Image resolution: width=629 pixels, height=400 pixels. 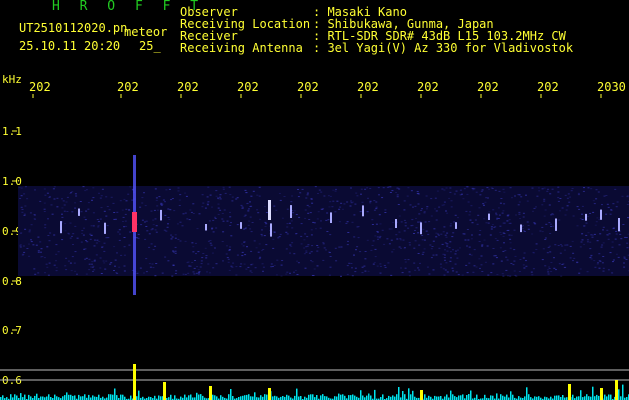 What do you see at coordinates (134, 222) in the screenshot?
I see `meteor-echo-core` at bounding box center [134, 222].